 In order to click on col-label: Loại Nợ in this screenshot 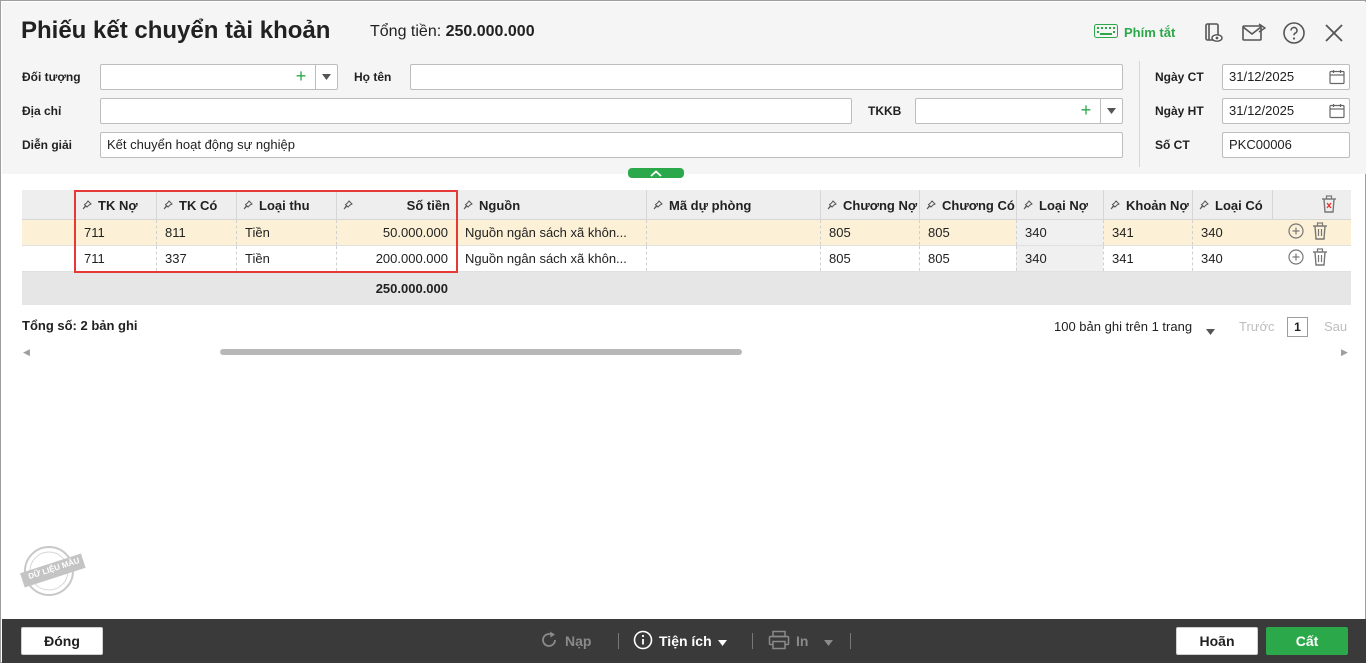, I will do `click(1063, 205)`.